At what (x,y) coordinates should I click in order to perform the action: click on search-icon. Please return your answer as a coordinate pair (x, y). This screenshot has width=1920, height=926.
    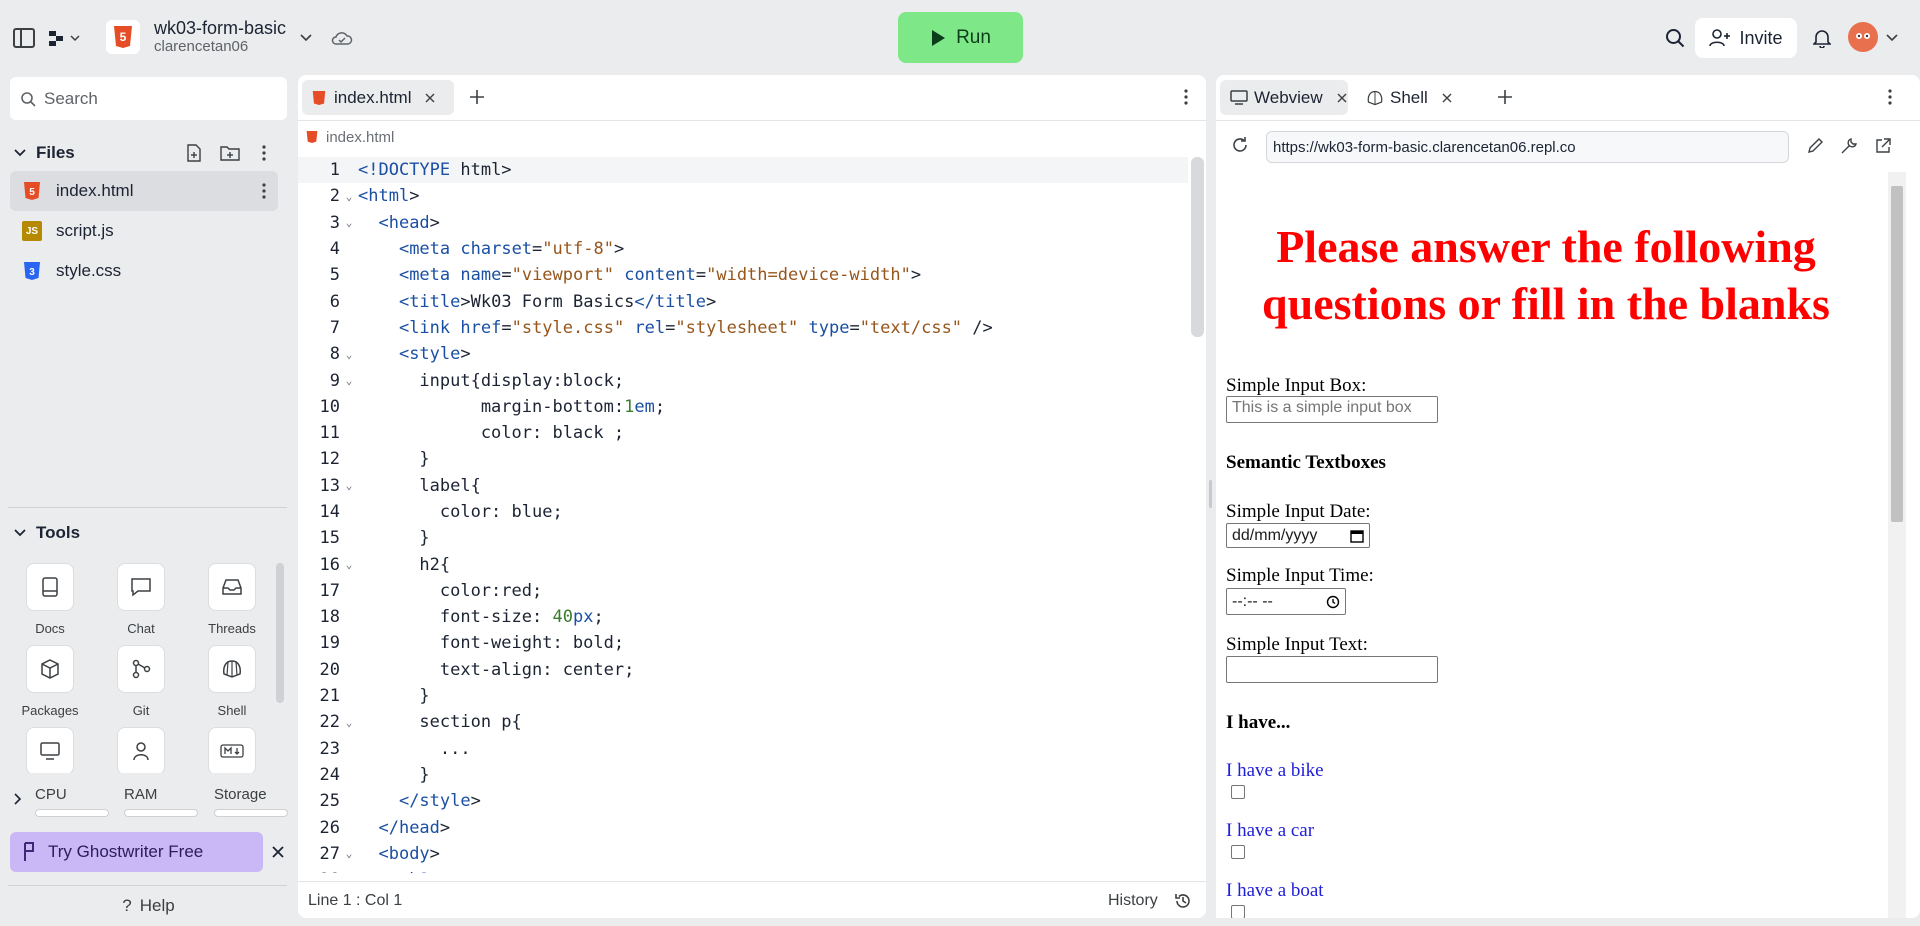
    Looking at the image, I should click on (1675, 38).